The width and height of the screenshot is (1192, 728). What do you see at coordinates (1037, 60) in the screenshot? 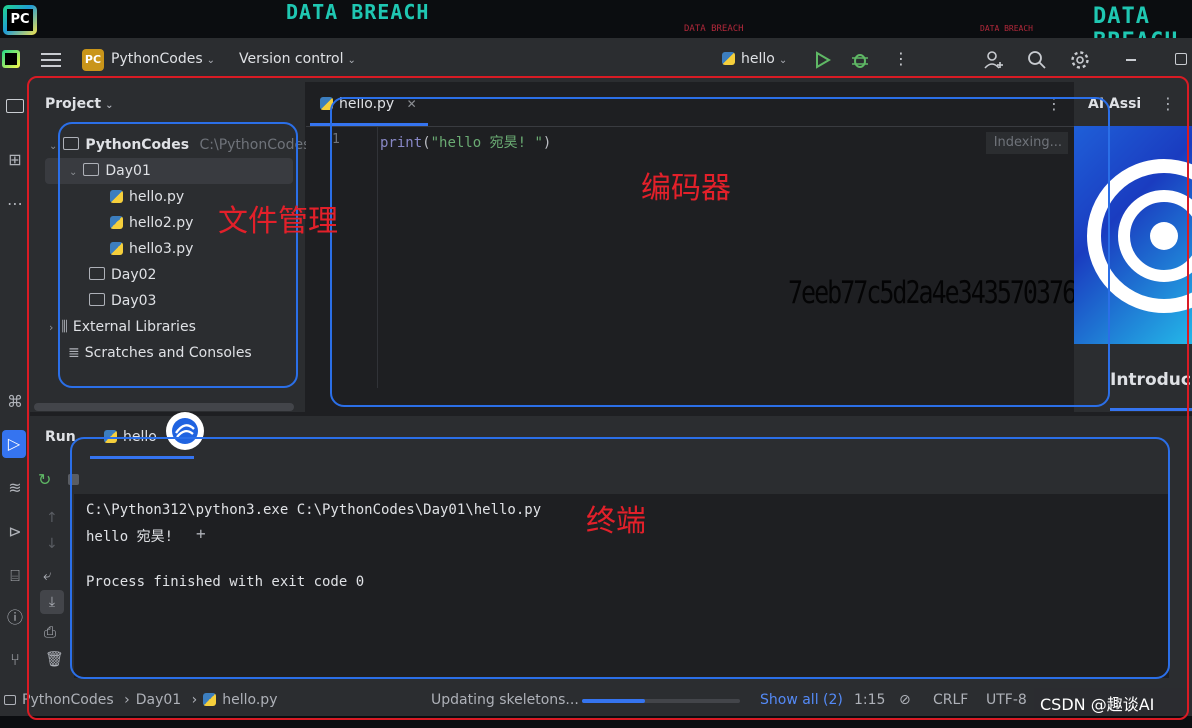
I see `search-icon` at bounding box center [1037, 60].